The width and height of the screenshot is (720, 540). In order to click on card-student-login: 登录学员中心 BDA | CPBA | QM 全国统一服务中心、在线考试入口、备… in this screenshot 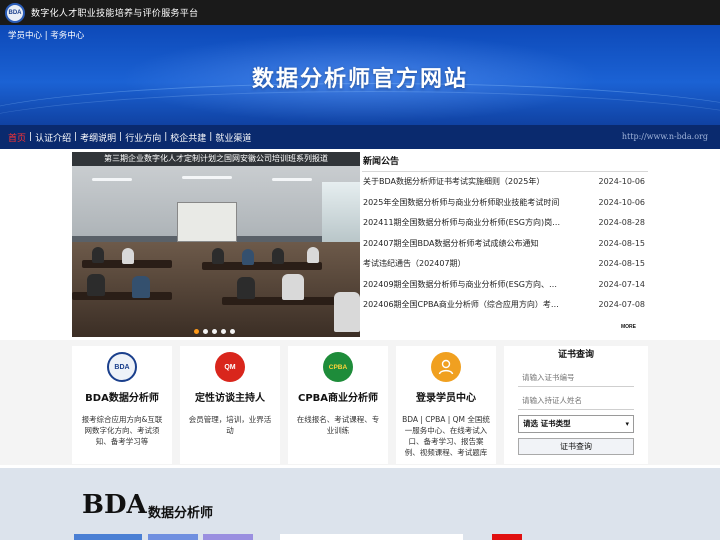, I will do `click(446, 405)`.